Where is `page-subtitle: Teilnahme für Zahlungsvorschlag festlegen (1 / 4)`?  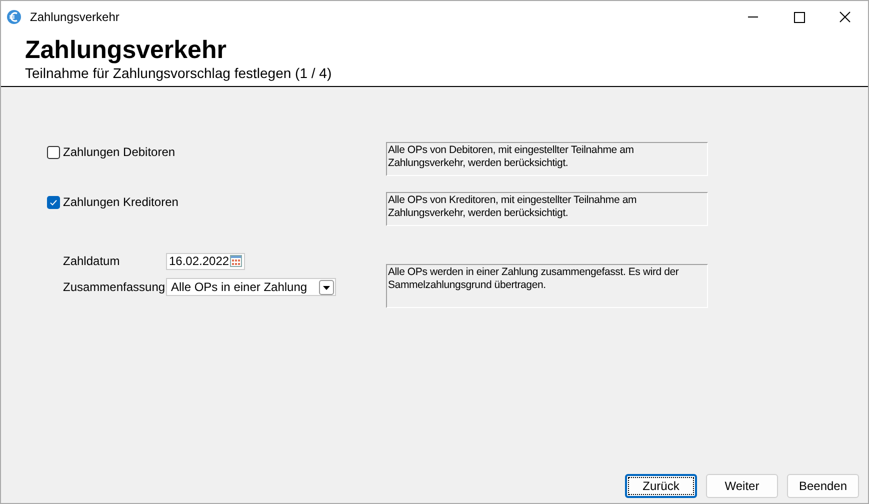 page-subtitle: Teilnahme für Zahlungsvorschlag festlegen (1 / 4) is located at coordinates (179, 73).